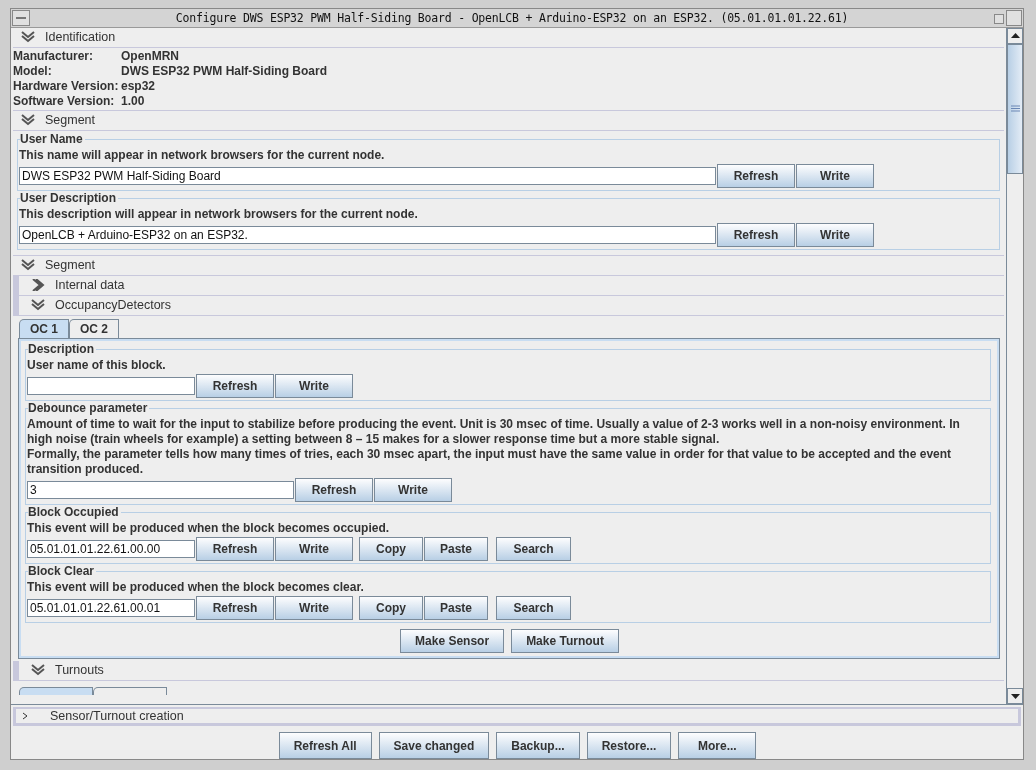  What do you see at coordinates (999, 18) in the screenshot?
I see `minimize-button` at bounding box center [999, 18].